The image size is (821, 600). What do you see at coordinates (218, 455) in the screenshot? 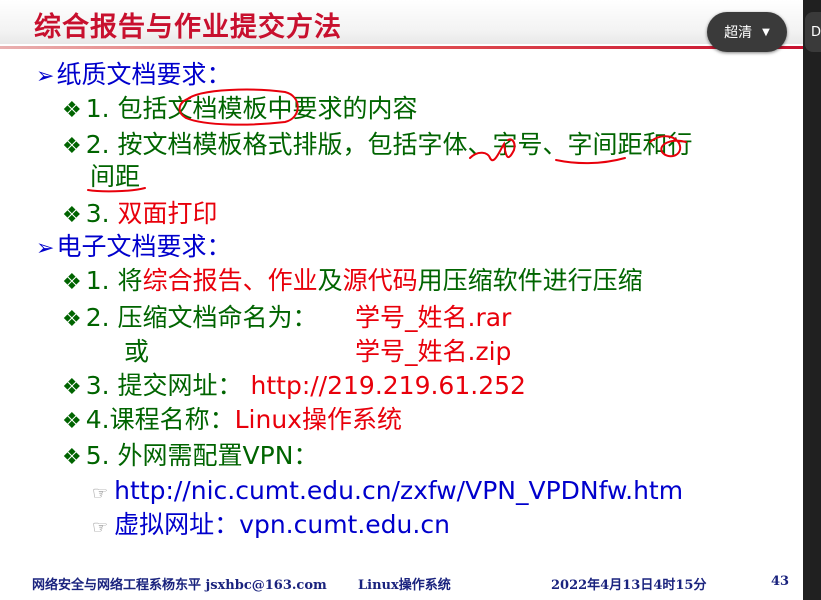
I see `item-label: 外网需配置VPN：` at bounding box center [218, 455].